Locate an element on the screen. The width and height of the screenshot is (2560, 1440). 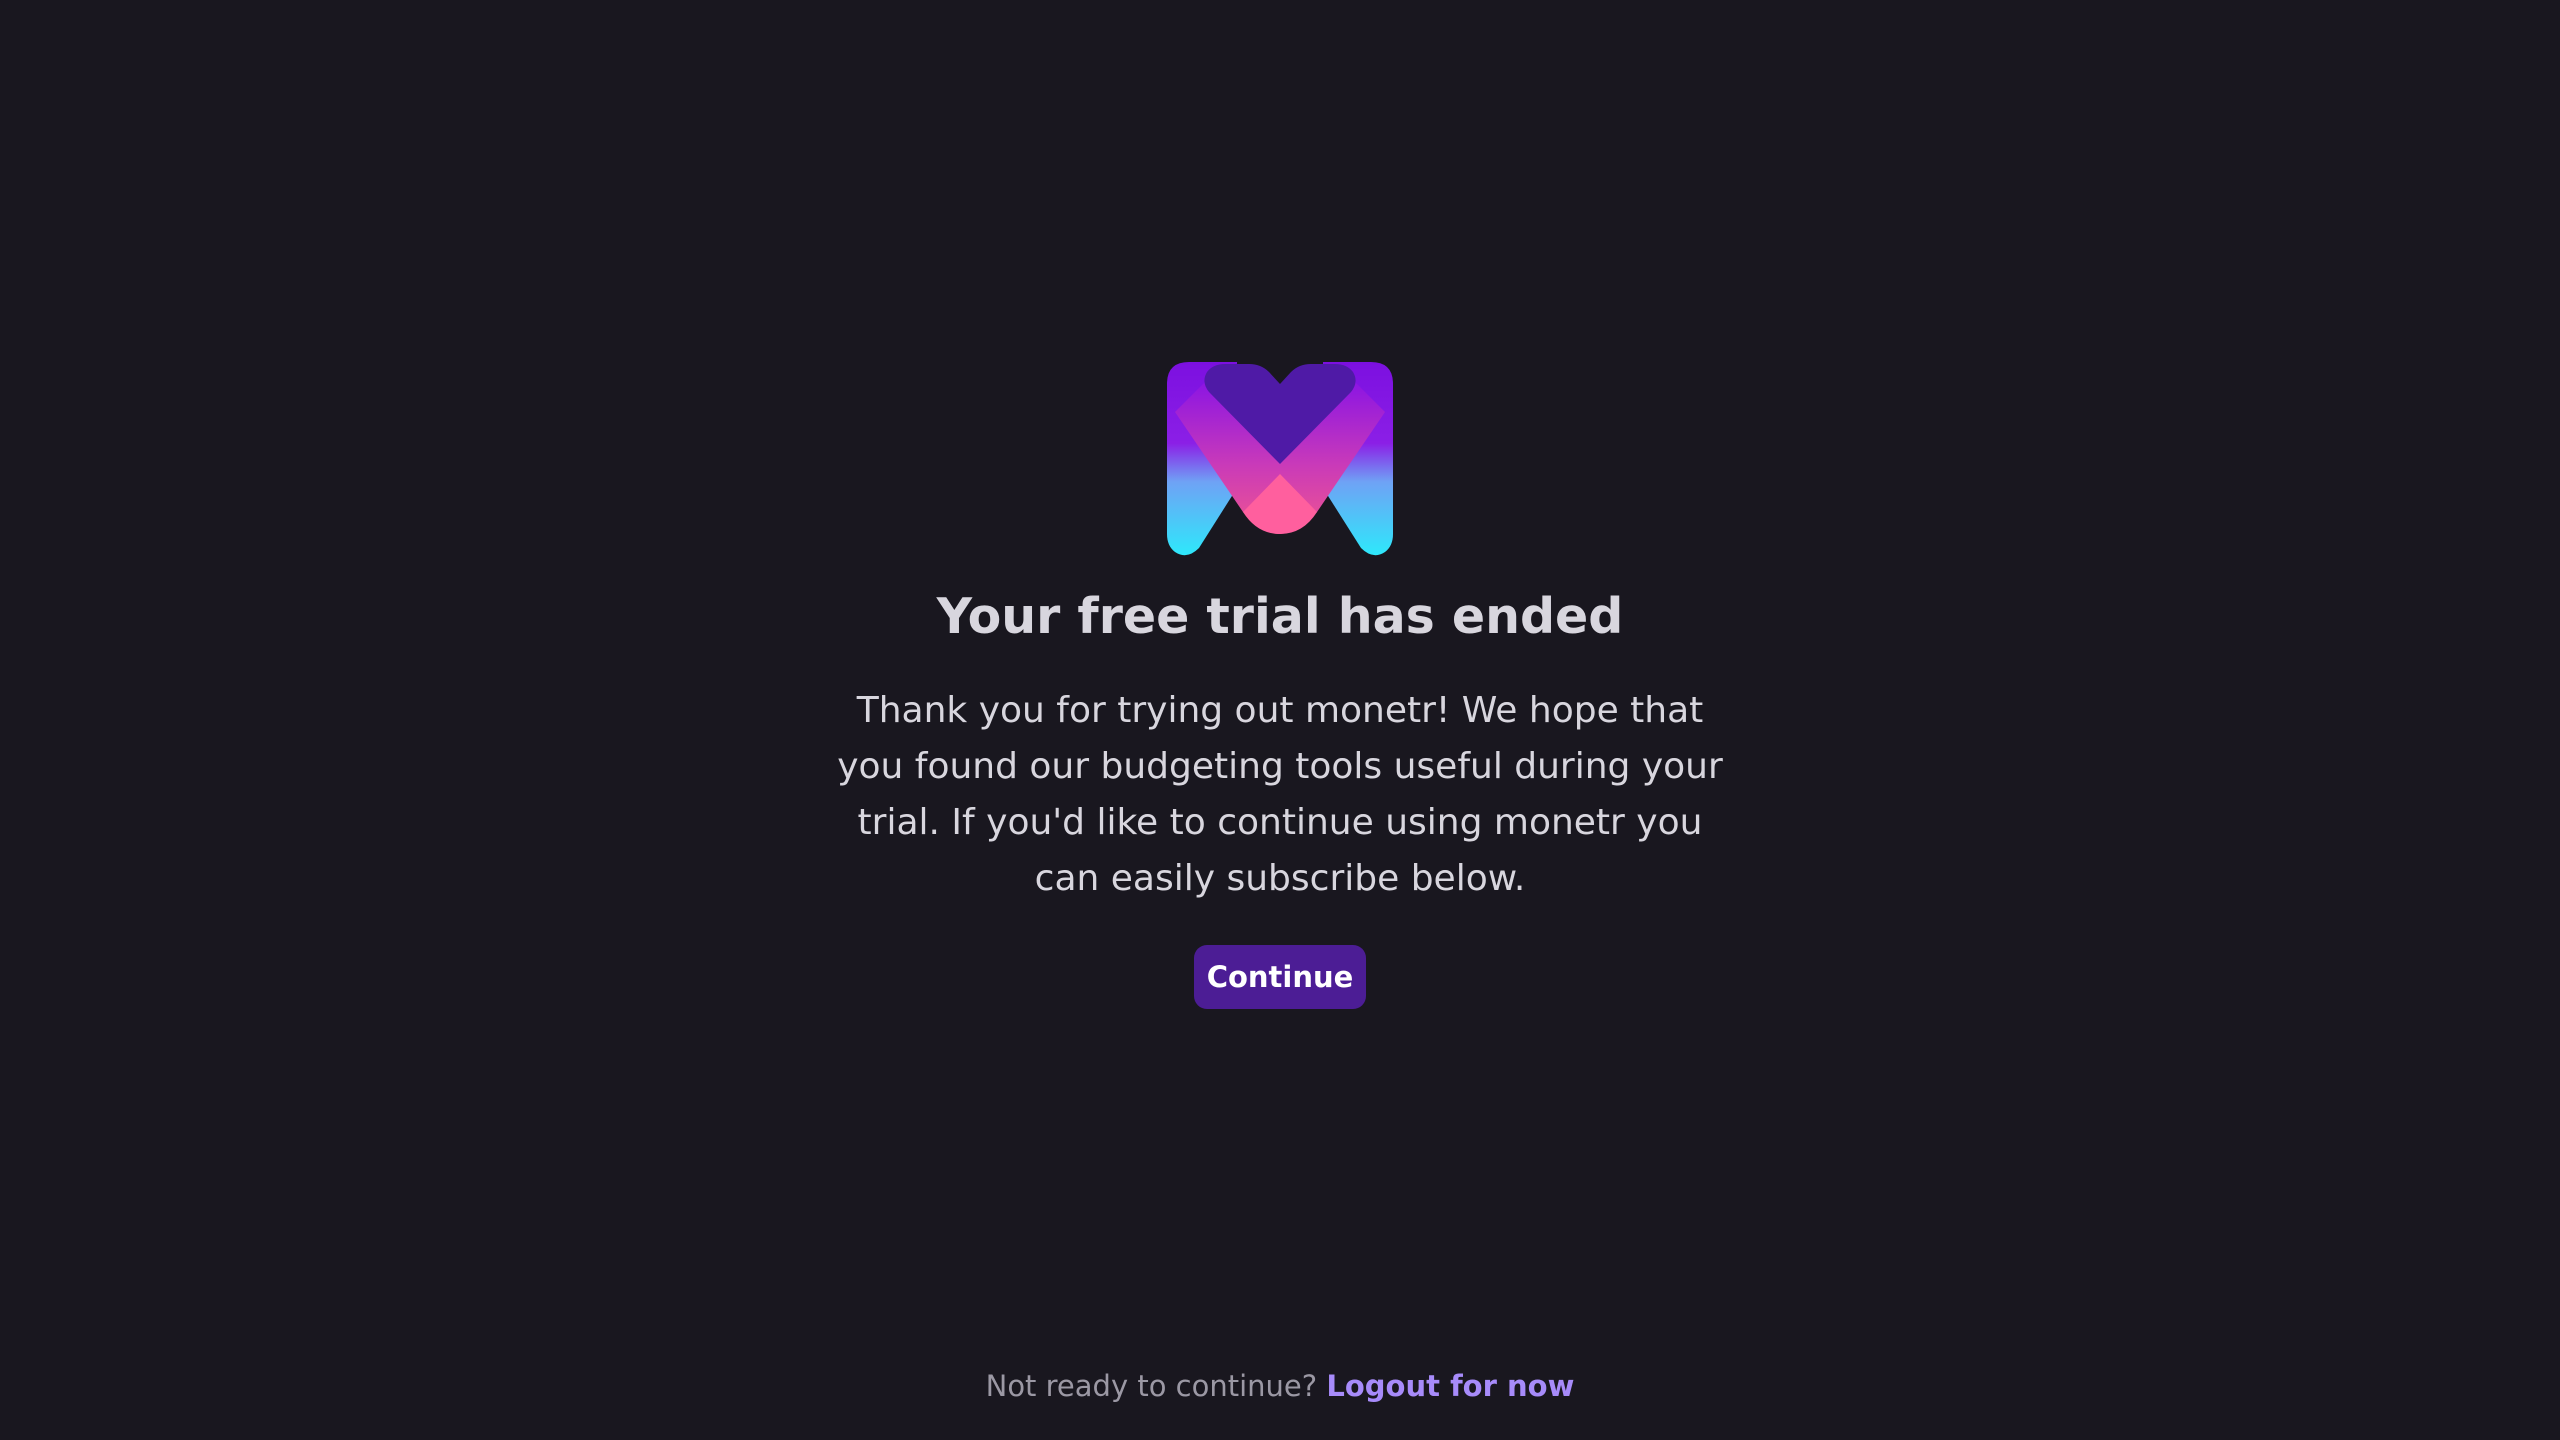
footer-prompt: Not ready to continue? is located at coordinates (1156, 1386).